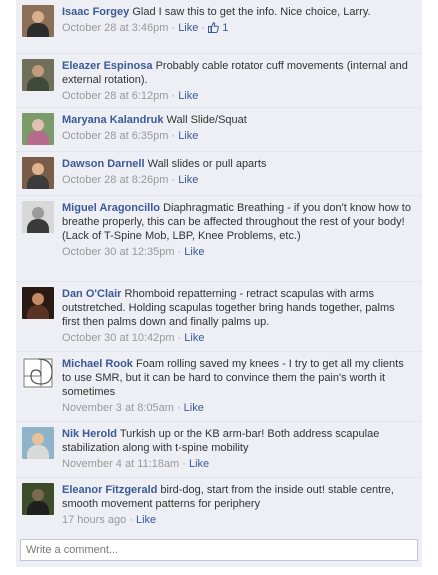  I want to click on comment-meta: October 28 at 8:26pm · Like, so click(130, 180).